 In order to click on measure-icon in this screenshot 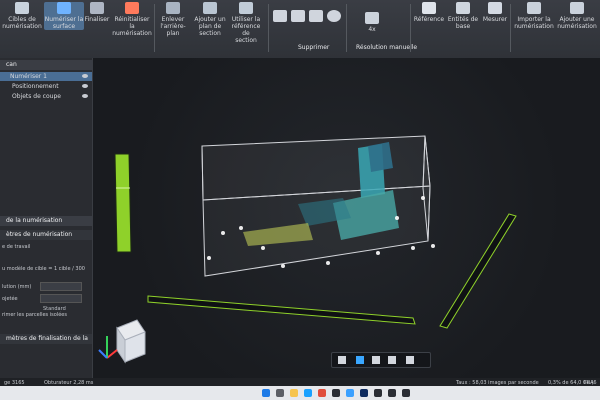, I will do `click(495, 8)`.